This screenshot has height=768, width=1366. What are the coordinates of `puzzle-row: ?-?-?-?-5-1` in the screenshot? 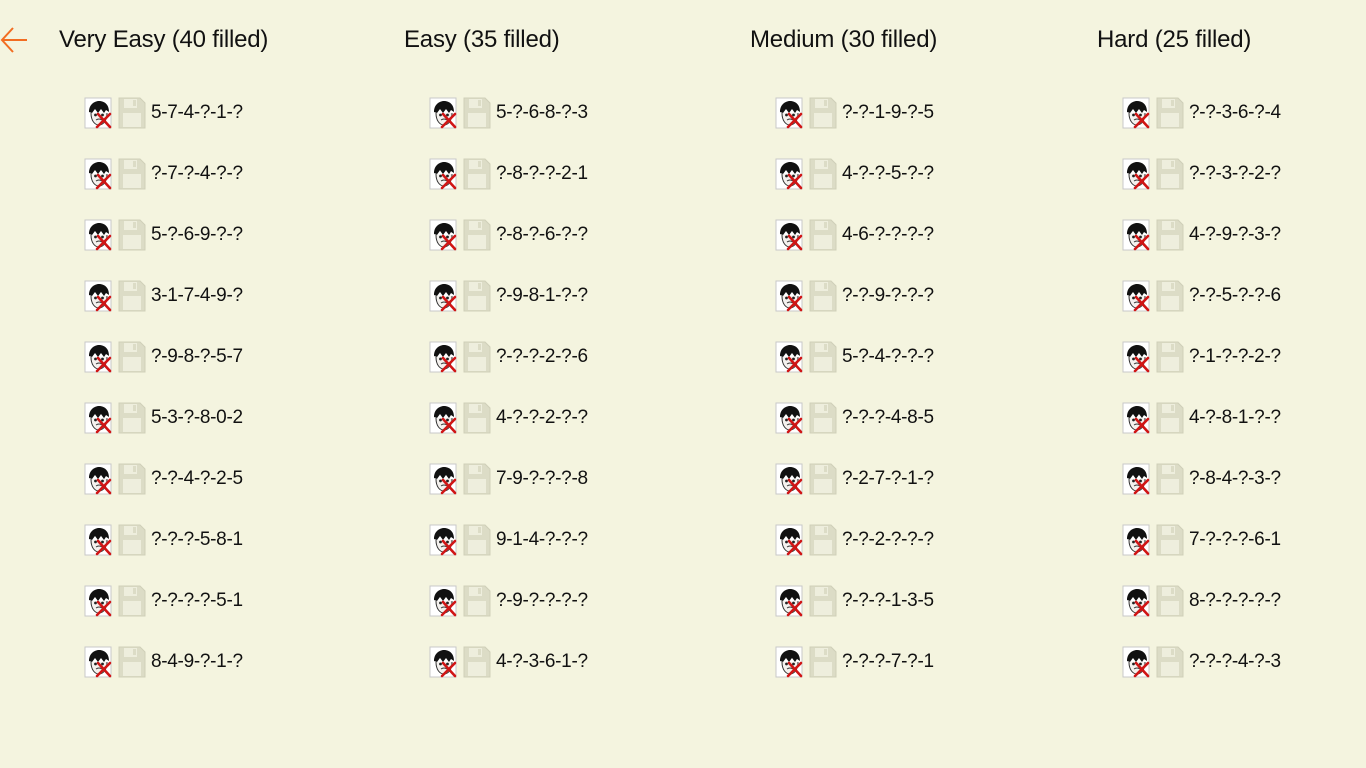 It's located at (163, 601).